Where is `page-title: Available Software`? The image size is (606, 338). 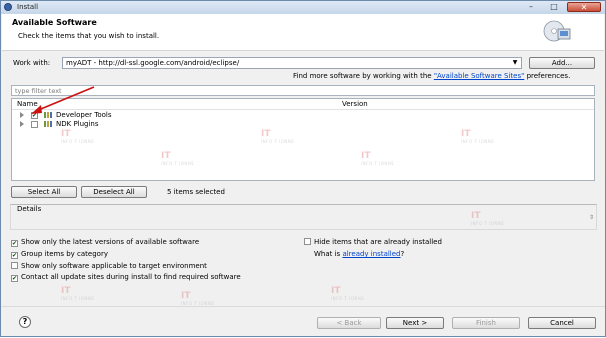
page-title: Available Software is located at coordinates (54, 22).